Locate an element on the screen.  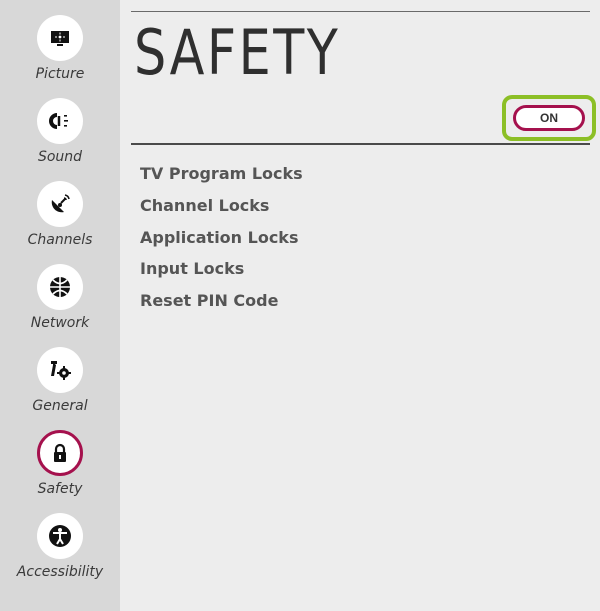
sidebar-item-general: General is located at coordinates (60, 387).